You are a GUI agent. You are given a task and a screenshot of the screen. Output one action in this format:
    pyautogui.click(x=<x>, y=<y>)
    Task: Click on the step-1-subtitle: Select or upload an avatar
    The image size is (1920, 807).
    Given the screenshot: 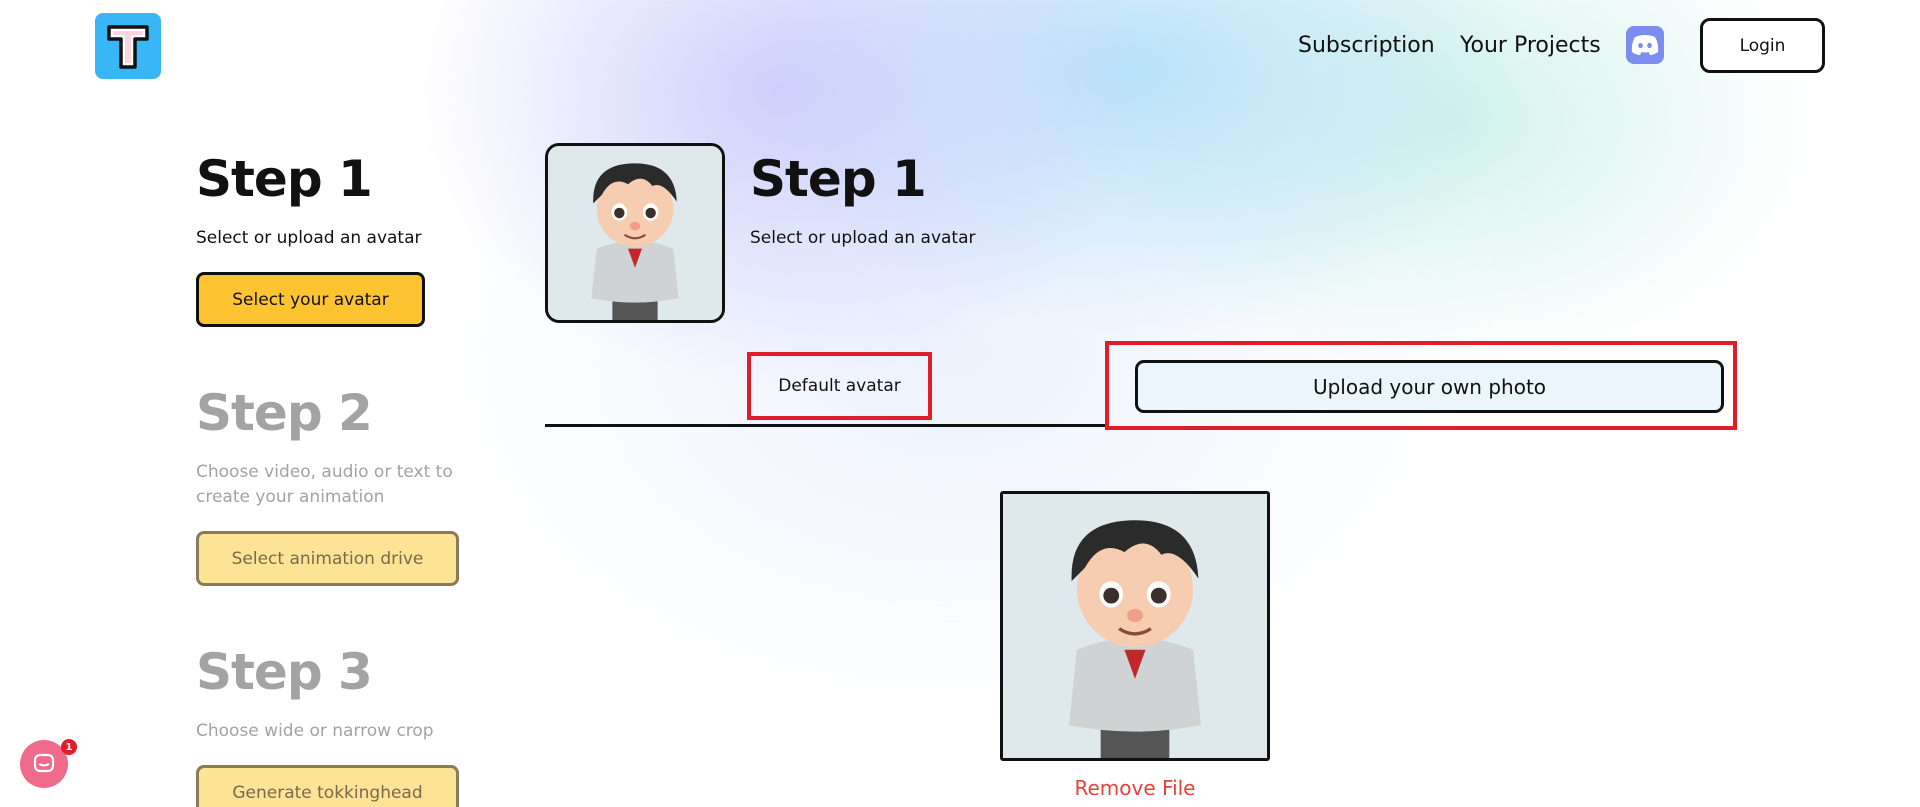 What is the action you would take?
    pyautogui.click(x=309, y=238)
    